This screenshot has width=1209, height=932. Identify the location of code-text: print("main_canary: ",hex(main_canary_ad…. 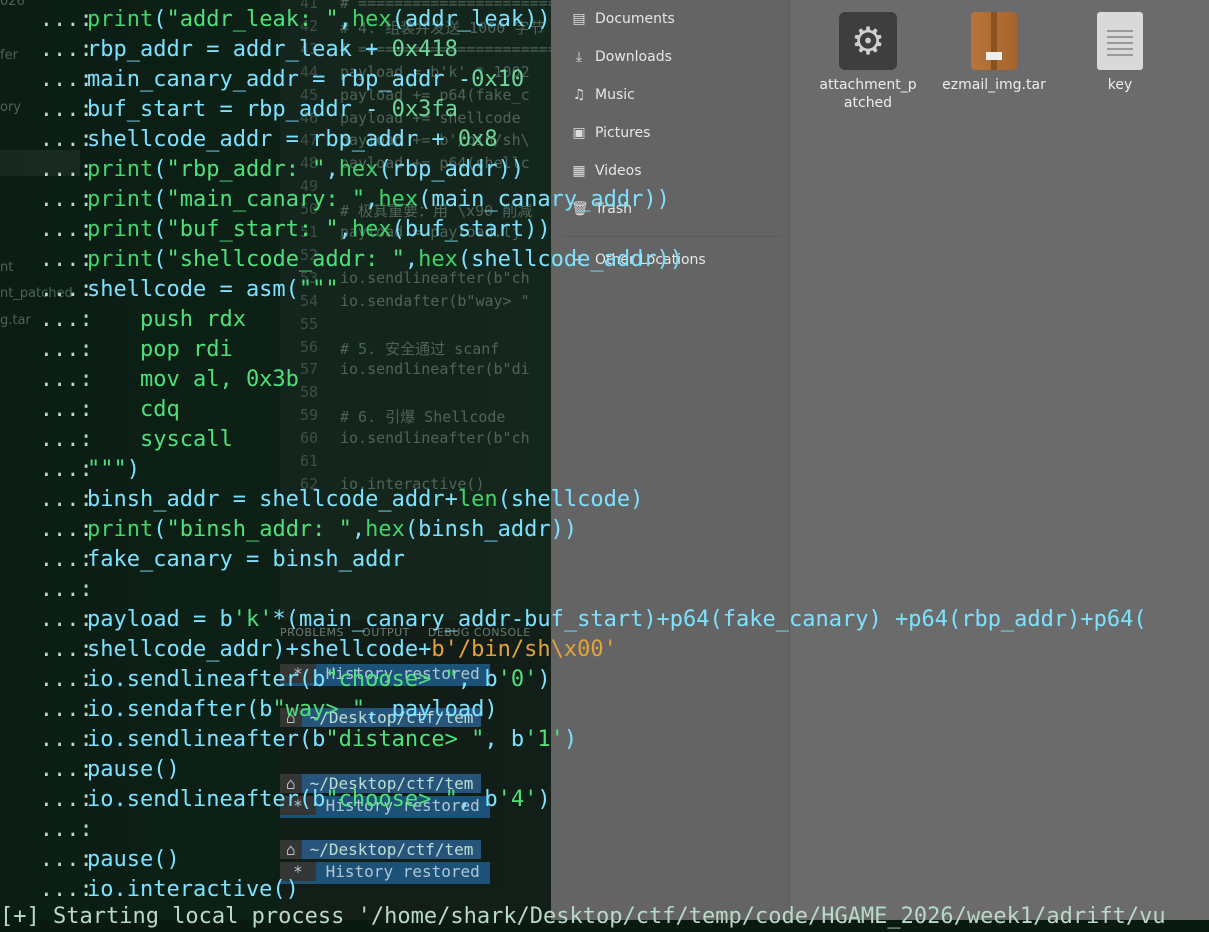
(378, 199).